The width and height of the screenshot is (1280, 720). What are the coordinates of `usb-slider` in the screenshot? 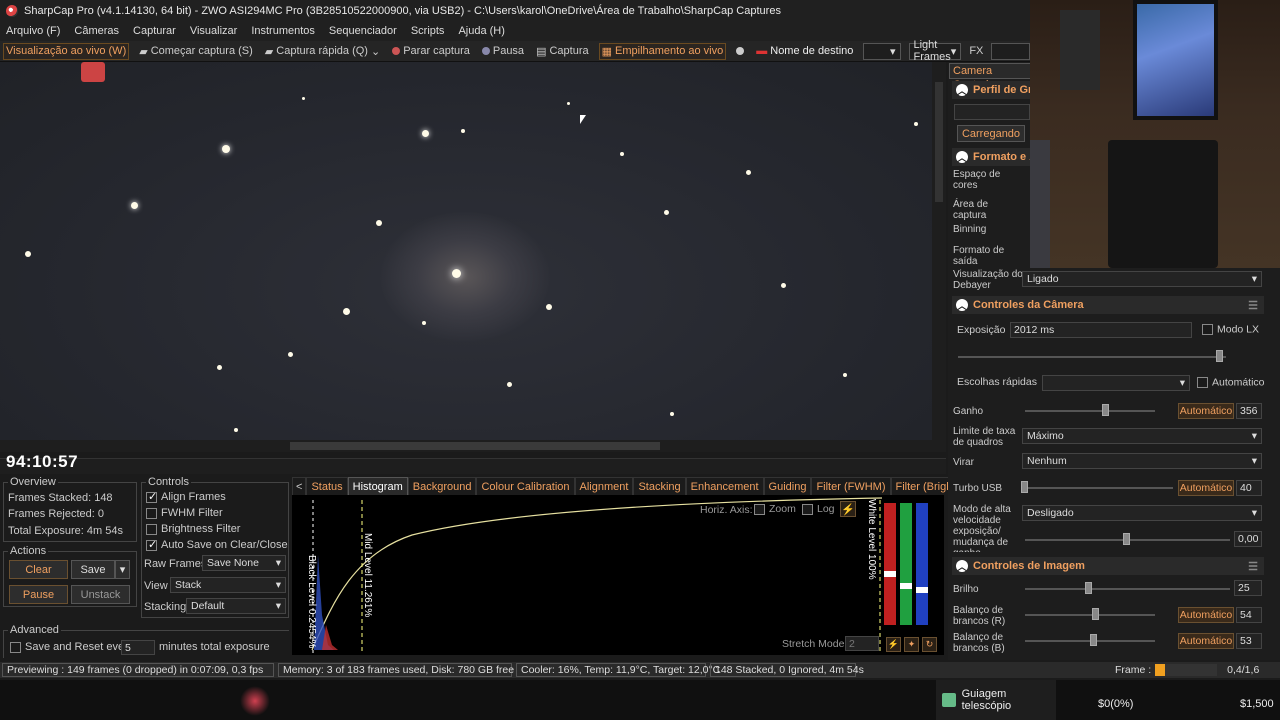 It's located at (1099, 488).